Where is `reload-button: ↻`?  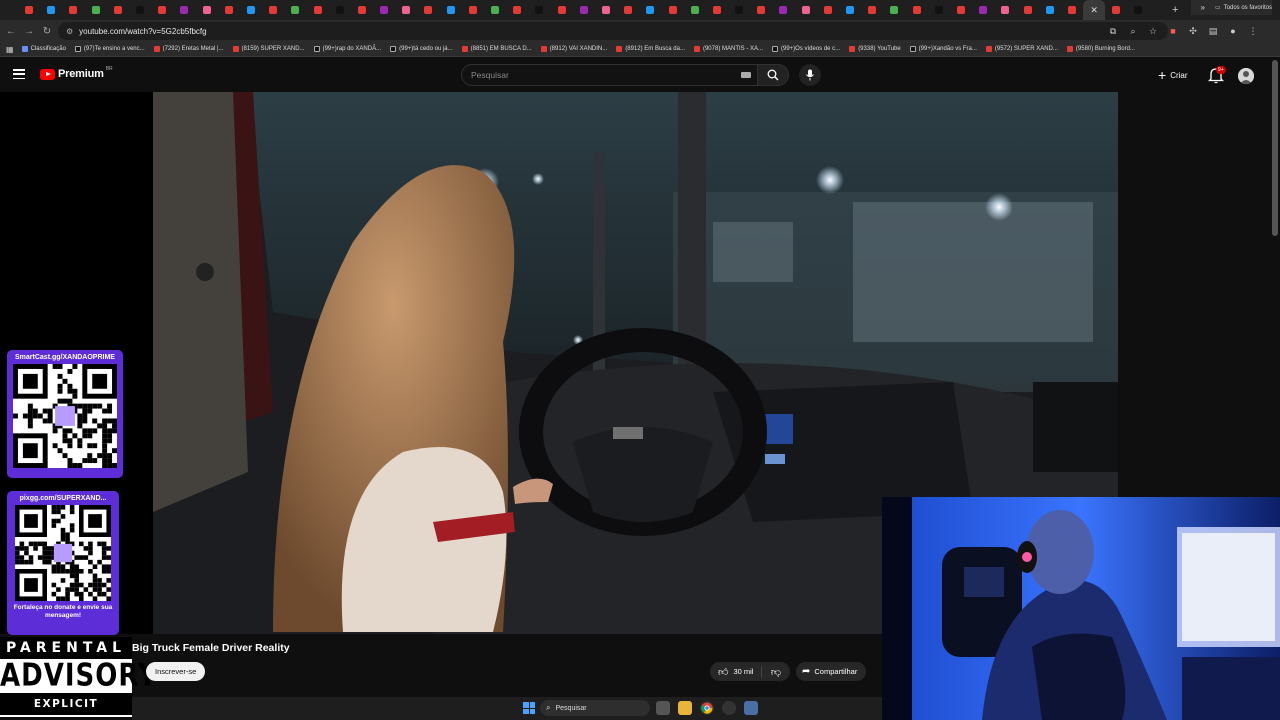 reload-button: ↻ is located at coordinates (47, 31).